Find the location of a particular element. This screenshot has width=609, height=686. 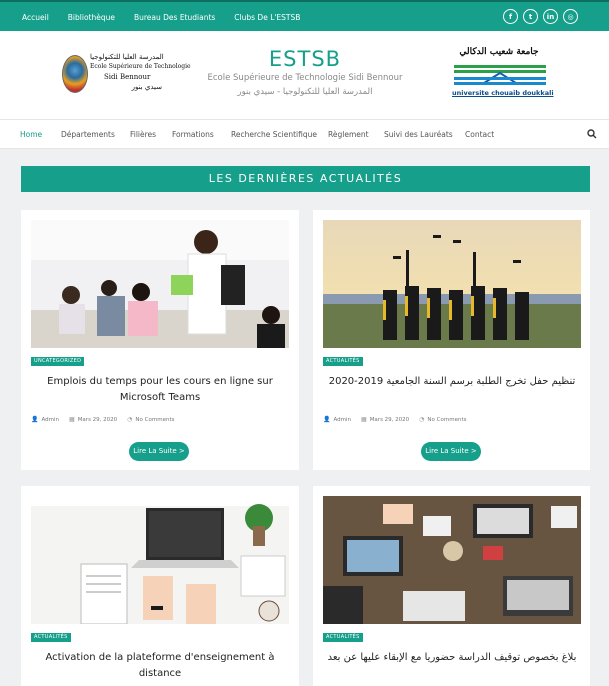

nav-filieres: Filières is located at coordinates (143, 134).